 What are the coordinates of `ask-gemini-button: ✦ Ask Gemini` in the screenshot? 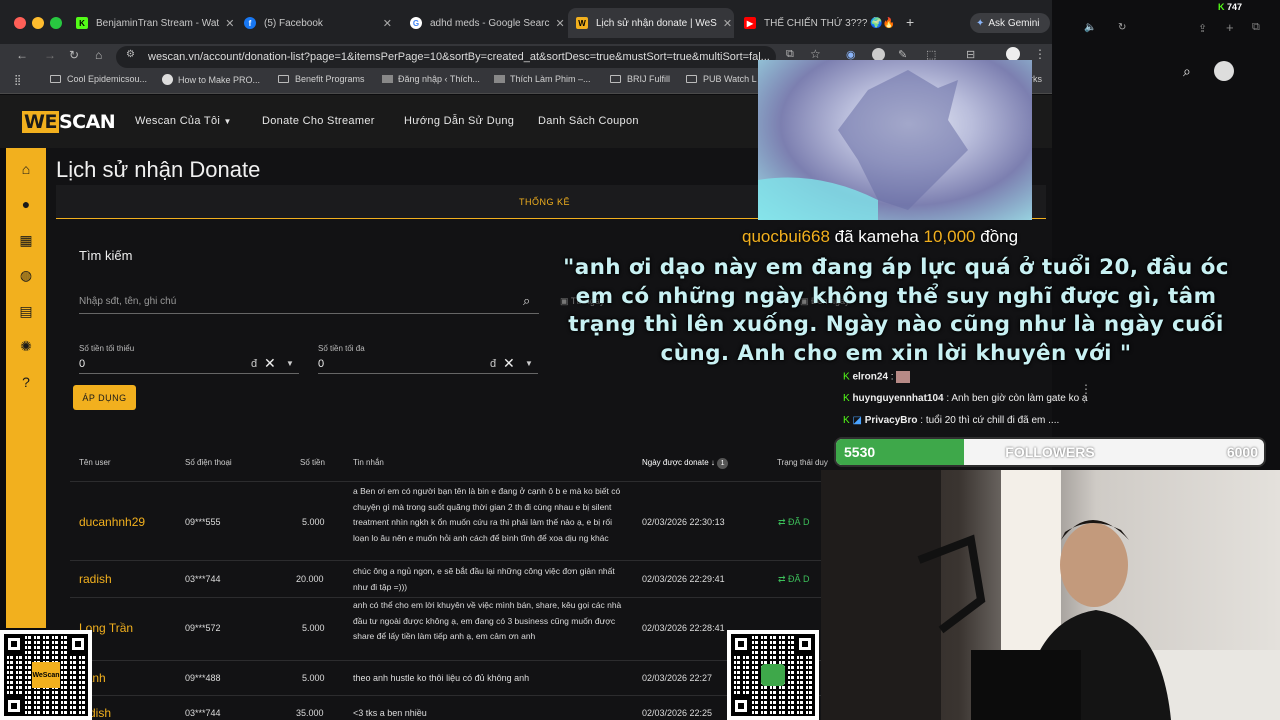 It's located at (1010, 23).